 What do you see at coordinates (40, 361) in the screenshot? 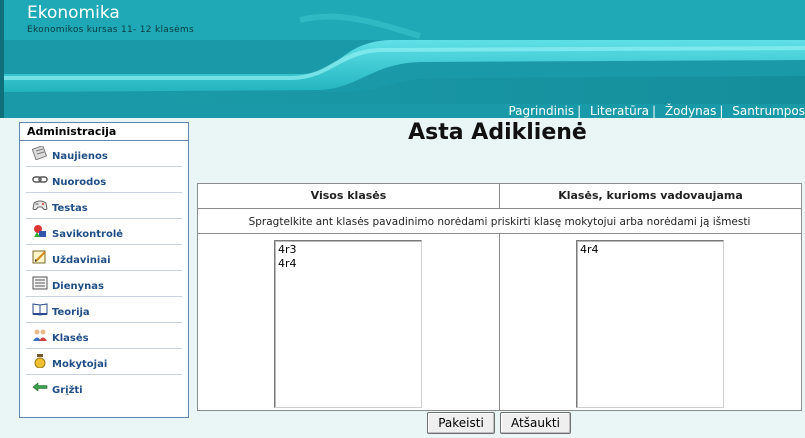
I see `teacher-icon` at bounding box center [40, 361].